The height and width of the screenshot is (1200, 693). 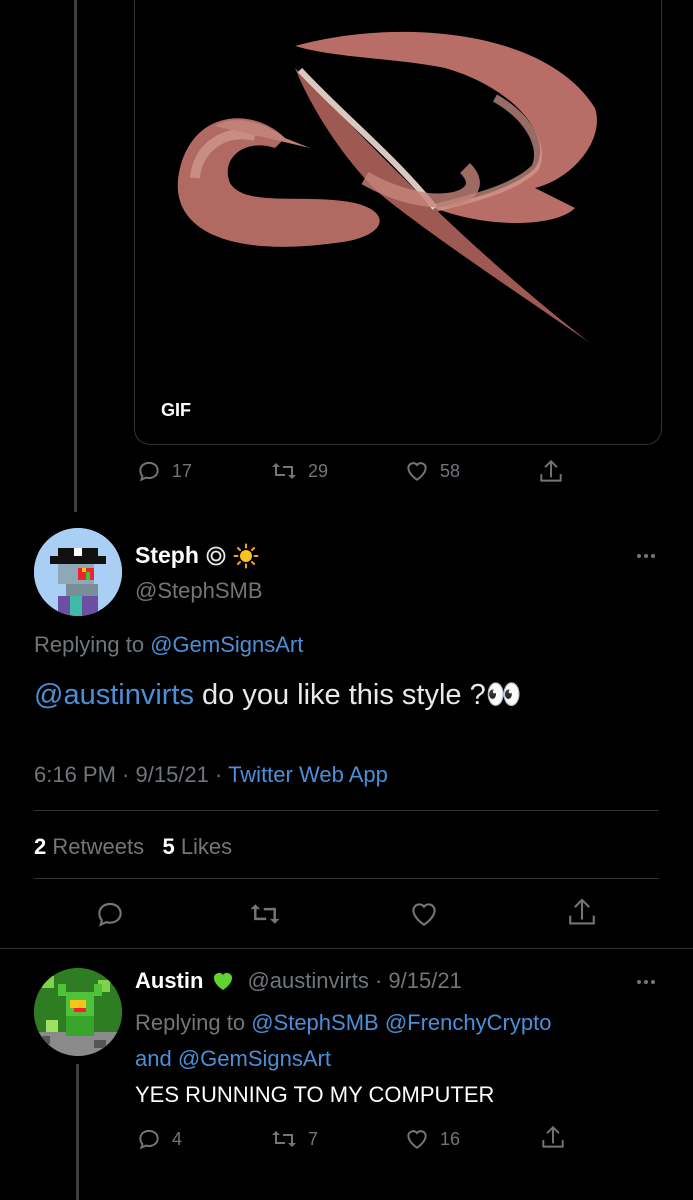 I want to click on retweet-total: 2, so click(x=40, y=846).